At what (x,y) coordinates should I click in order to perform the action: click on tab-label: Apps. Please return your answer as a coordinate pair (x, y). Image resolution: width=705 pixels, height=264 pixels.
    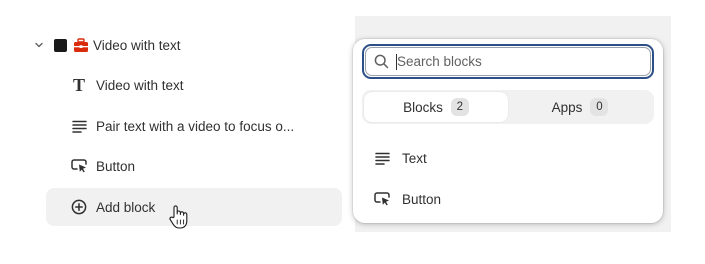
    Looking at the image, I should click on (567, 107).